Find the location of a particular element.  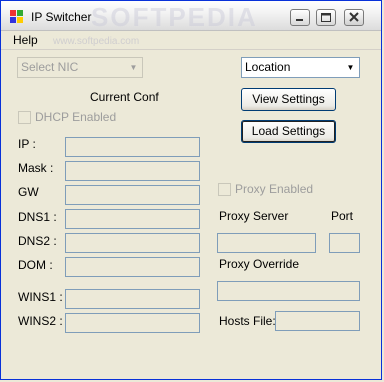

proxy-enabled-label: Proxy Enabled is located at coordinates (274, 189).